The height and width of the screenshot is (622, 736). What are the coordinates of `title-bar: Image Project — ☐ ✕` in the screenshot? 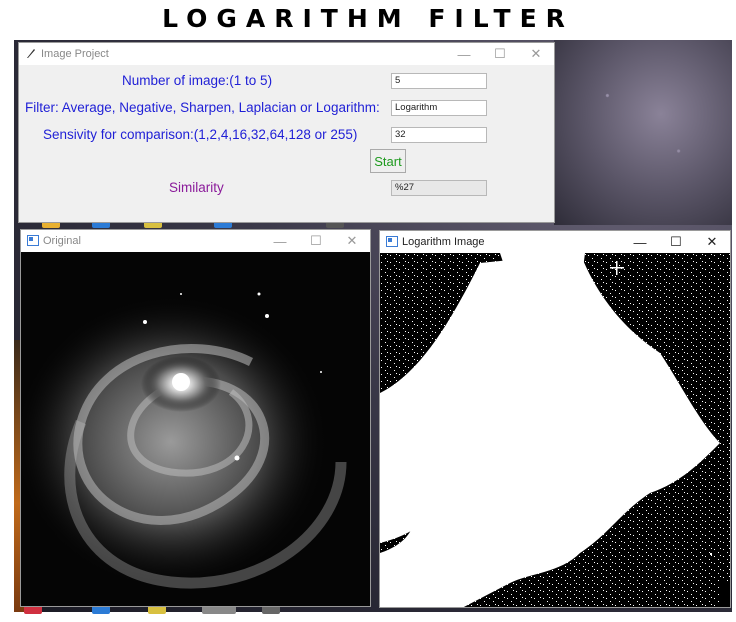 It's located at (286, 54).